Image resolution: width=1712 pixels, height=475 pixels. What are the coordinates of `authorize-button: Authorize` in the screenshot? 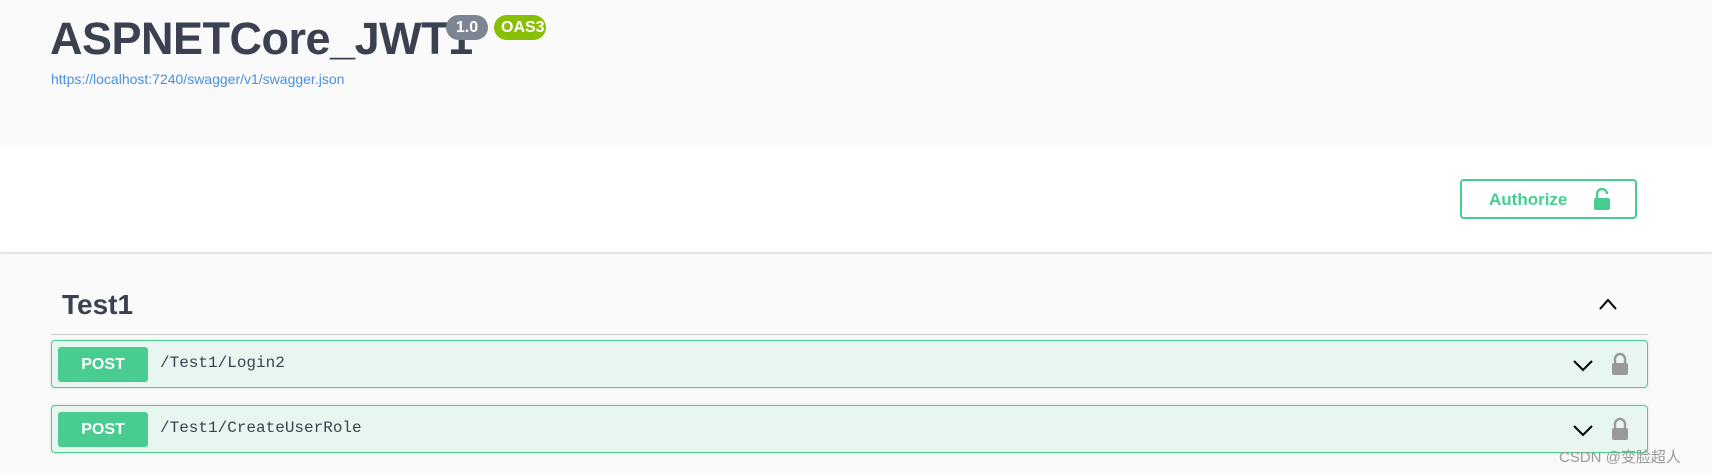 It's located at (1548, 199).